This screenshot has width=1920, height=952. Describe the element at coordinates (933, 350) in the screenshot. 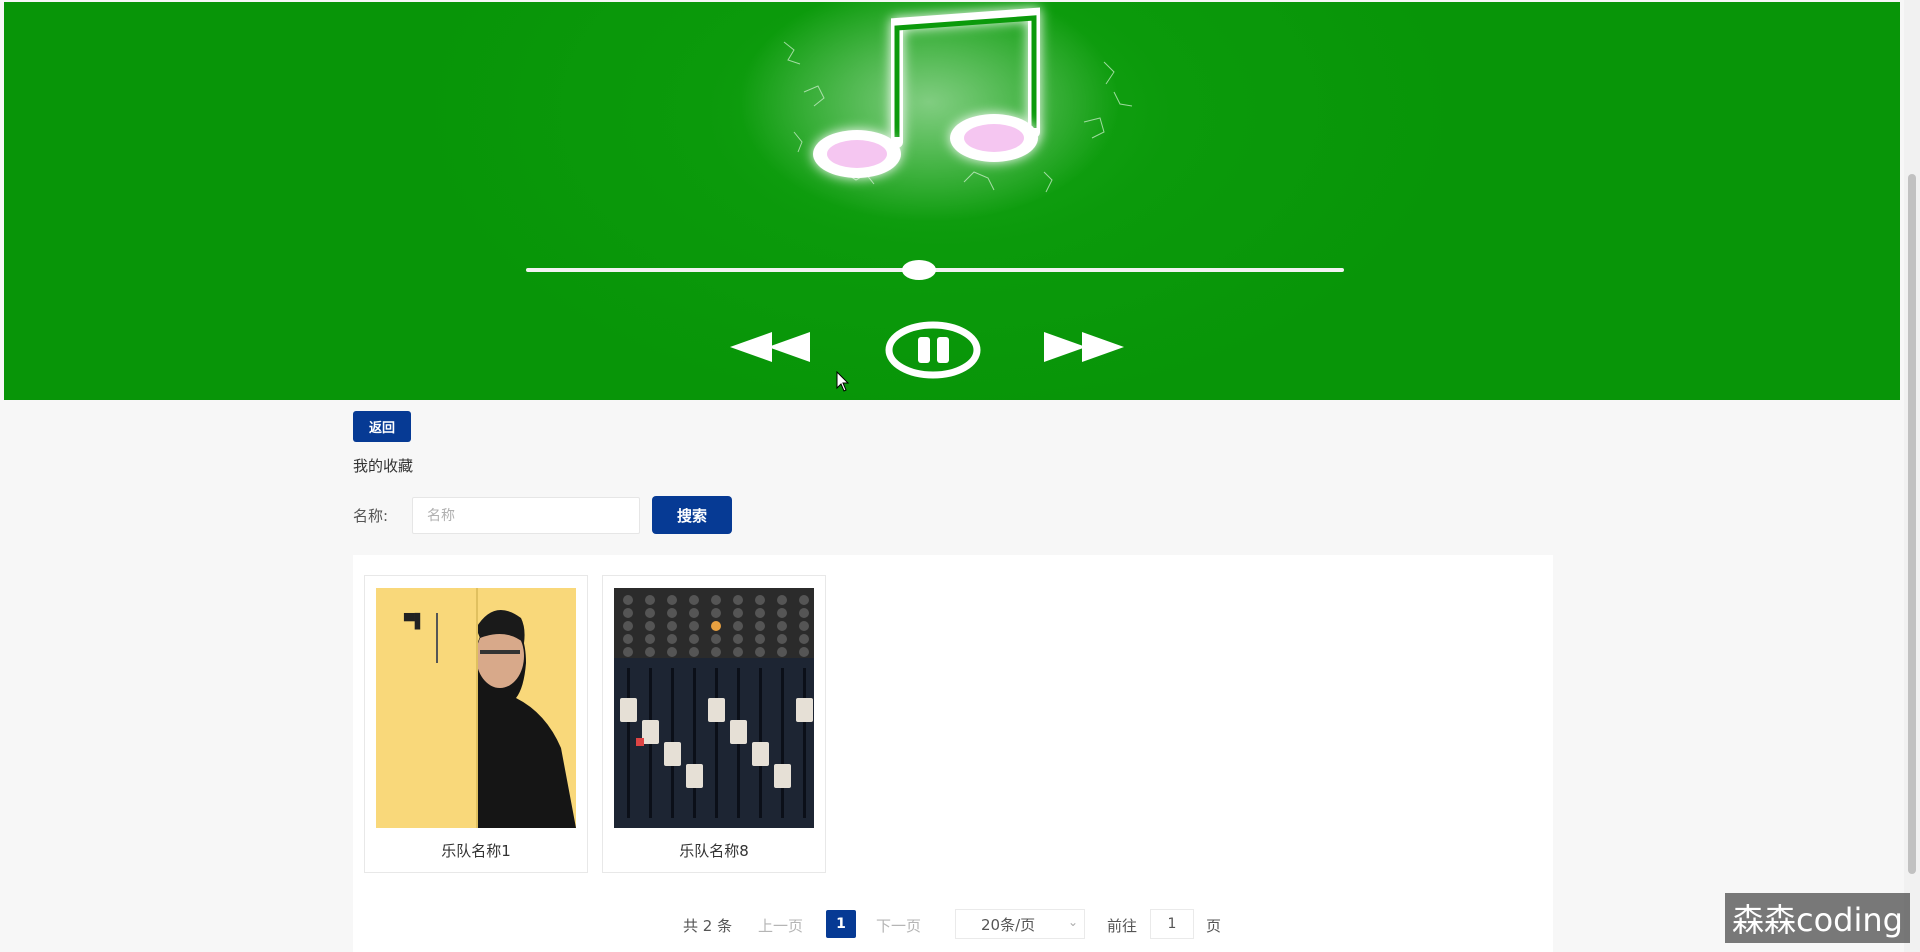

I see `pause-icon` at that location.